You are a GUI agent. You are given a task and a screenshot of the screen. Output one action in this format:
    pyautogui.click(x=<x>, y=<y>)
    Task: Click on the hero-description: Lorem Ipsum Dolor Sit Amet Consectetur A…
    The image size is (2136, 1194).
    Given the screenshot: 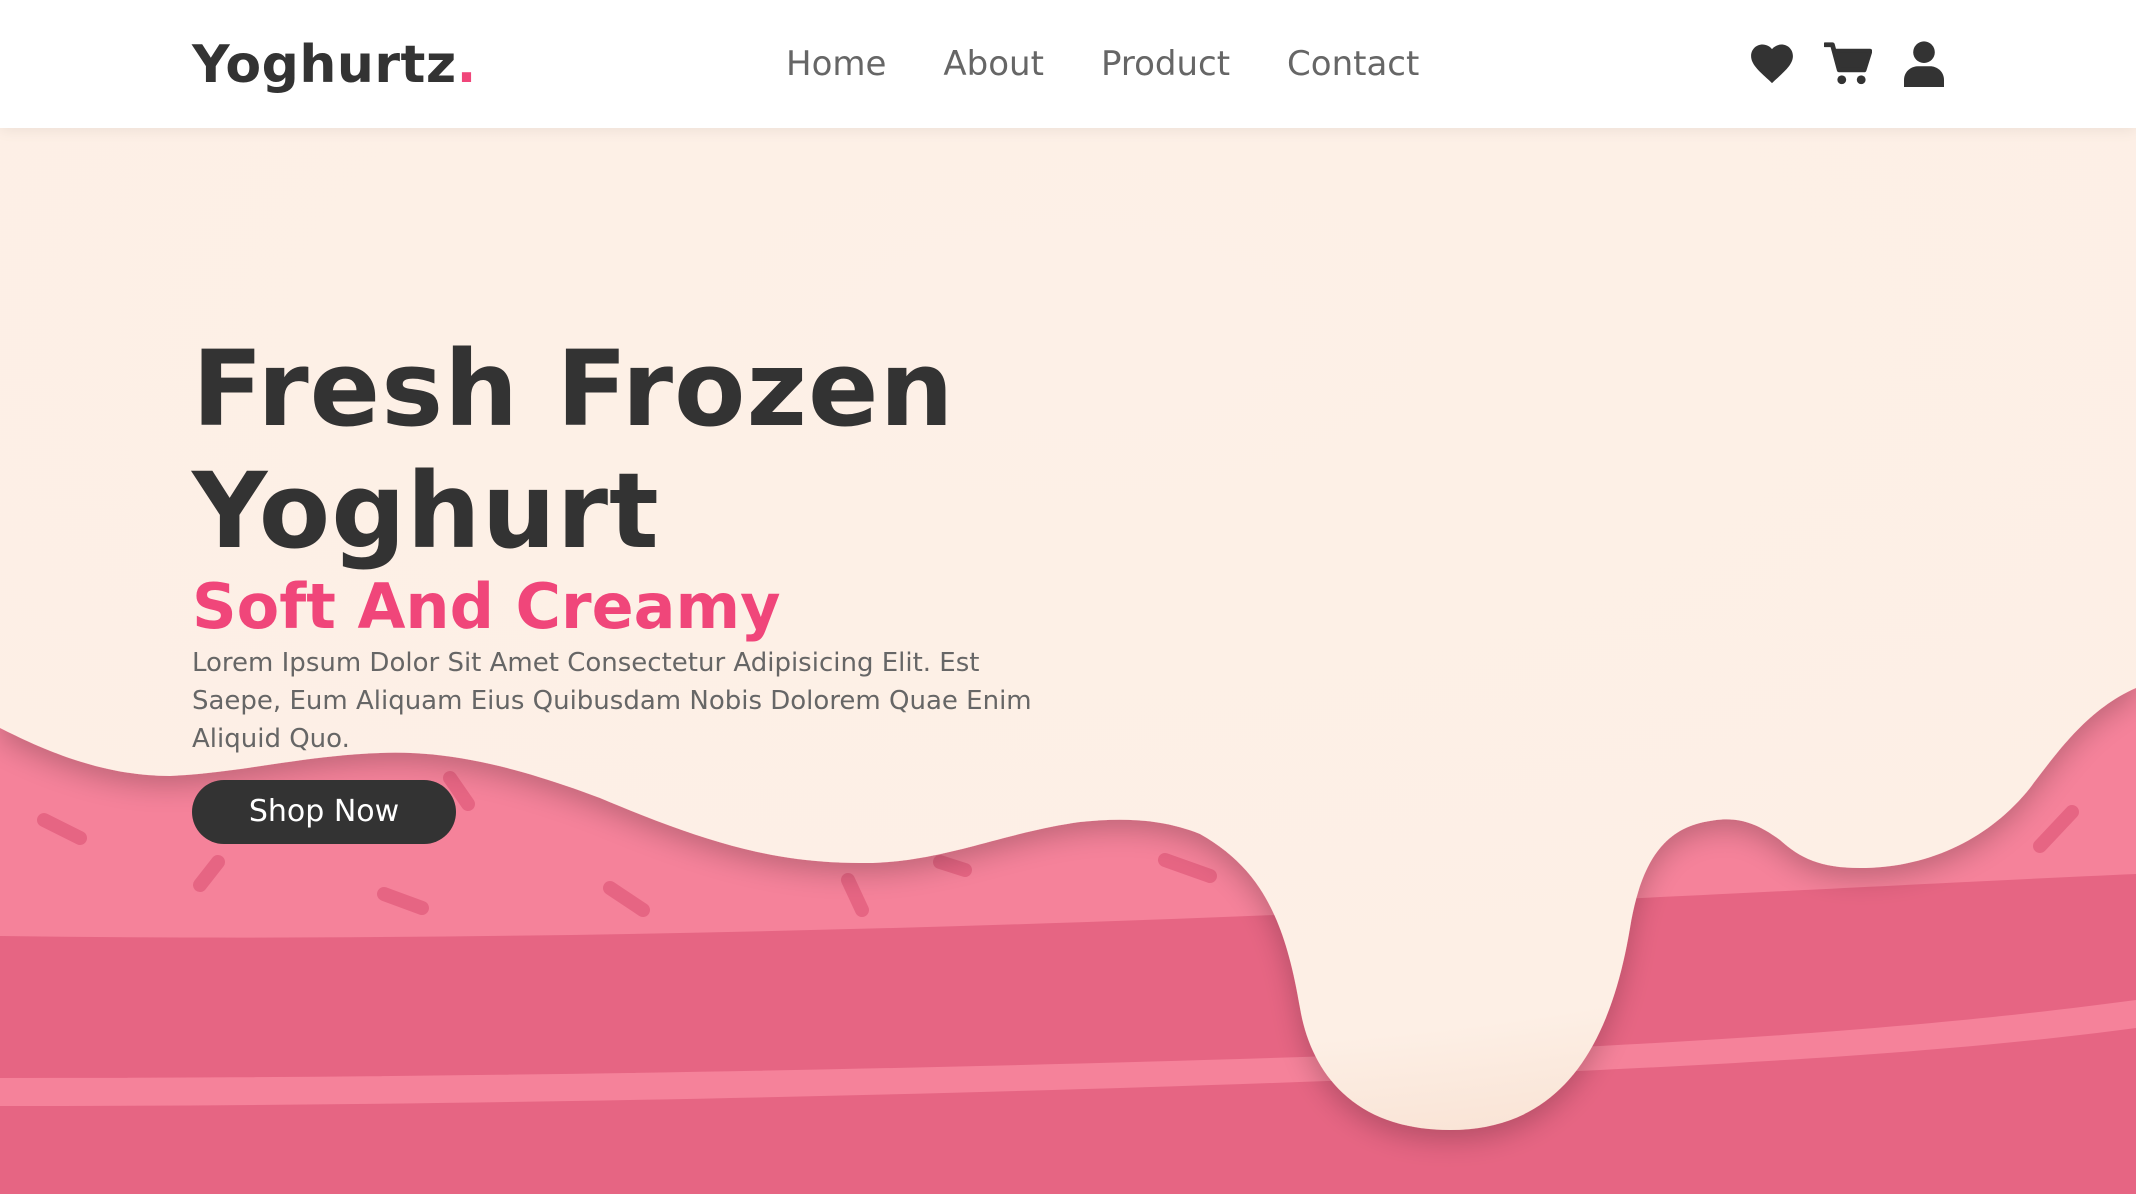 What is the action you would take?
    pyautogui.click(x=612, y=701)
    